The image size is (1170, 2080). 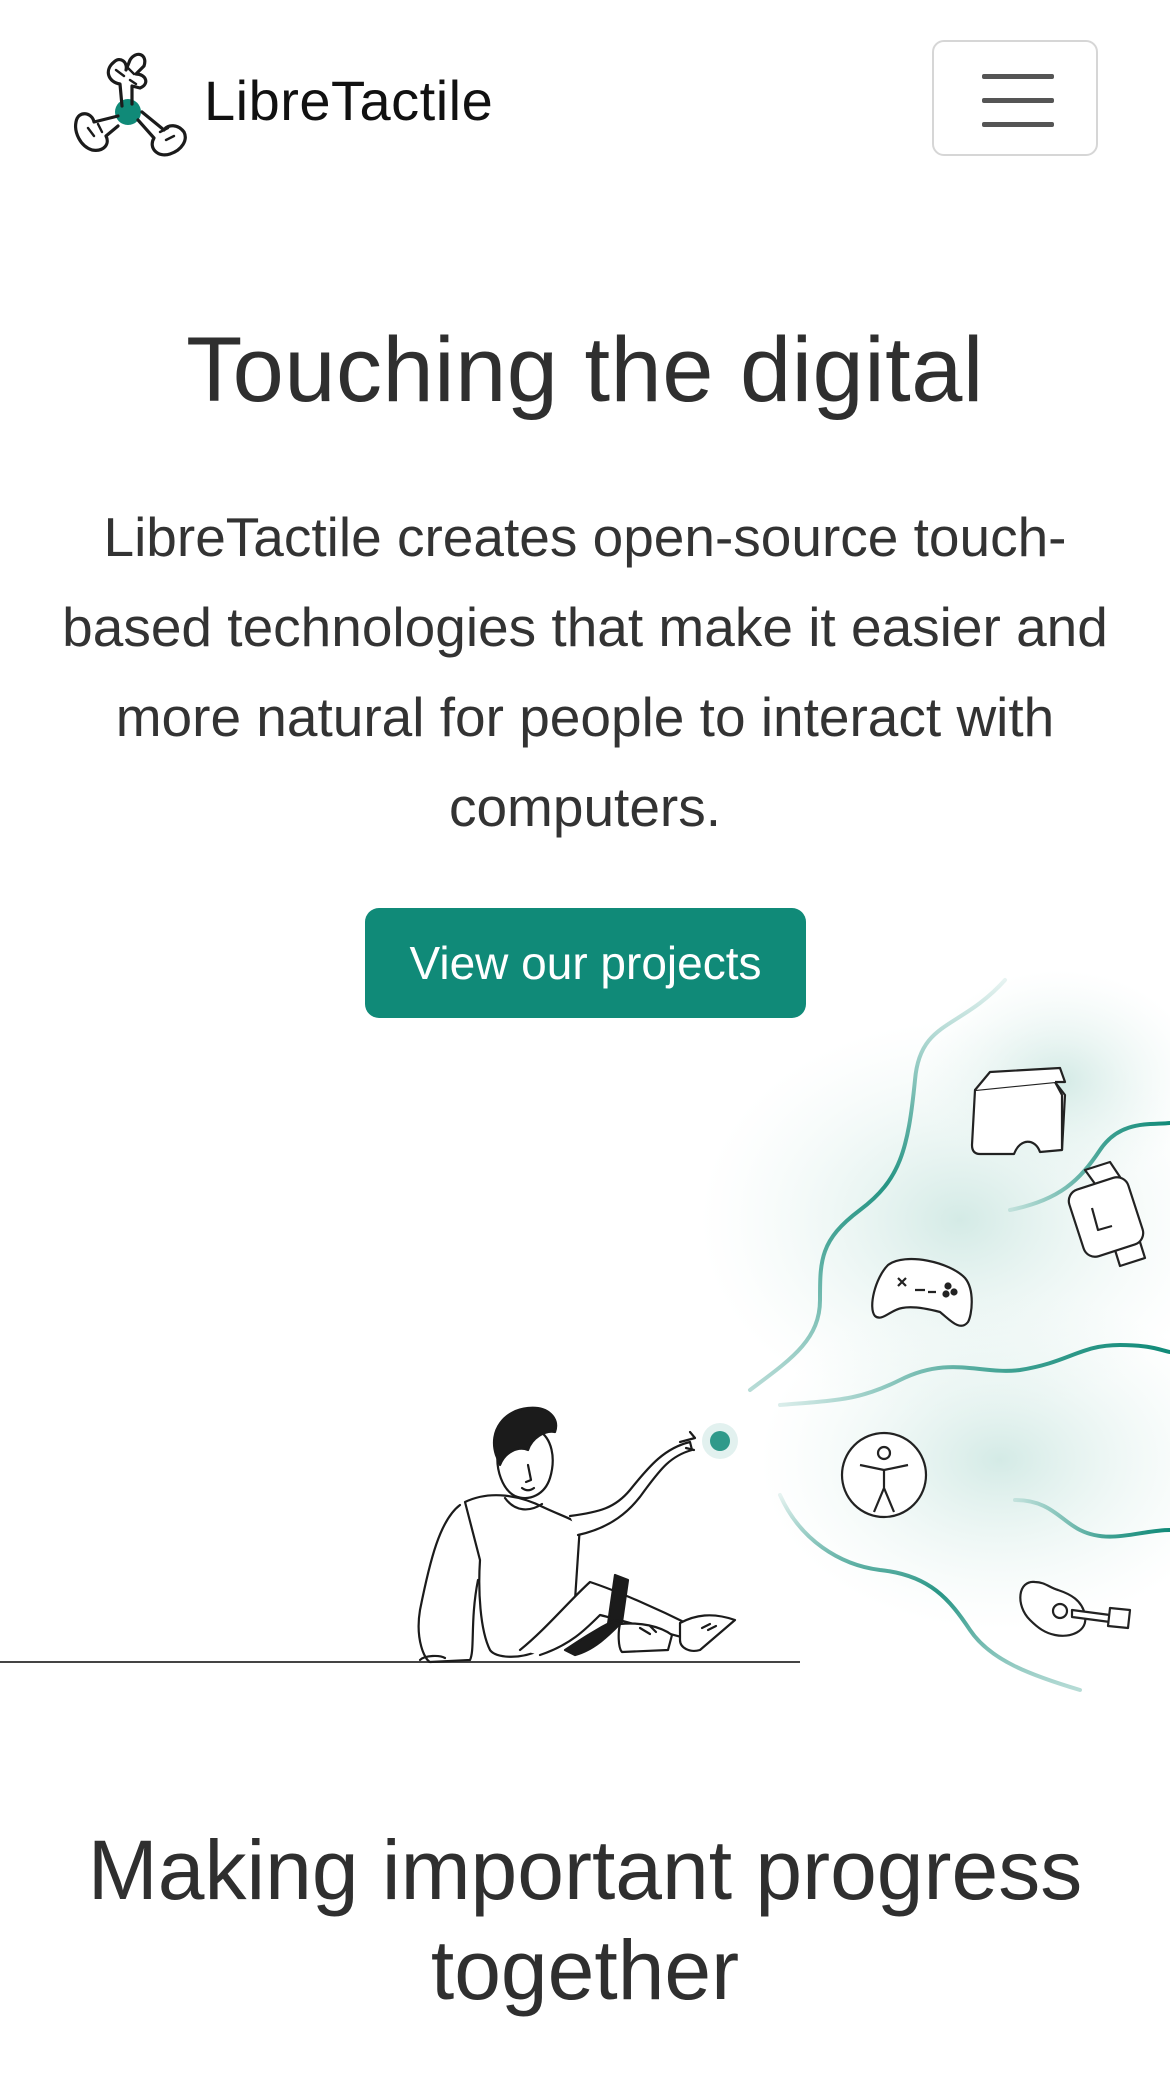 What do you see at coordinates (1018, 100) in the screenshot?
I see `hamburger-menu-icon` at bounding box center [1018, 100].